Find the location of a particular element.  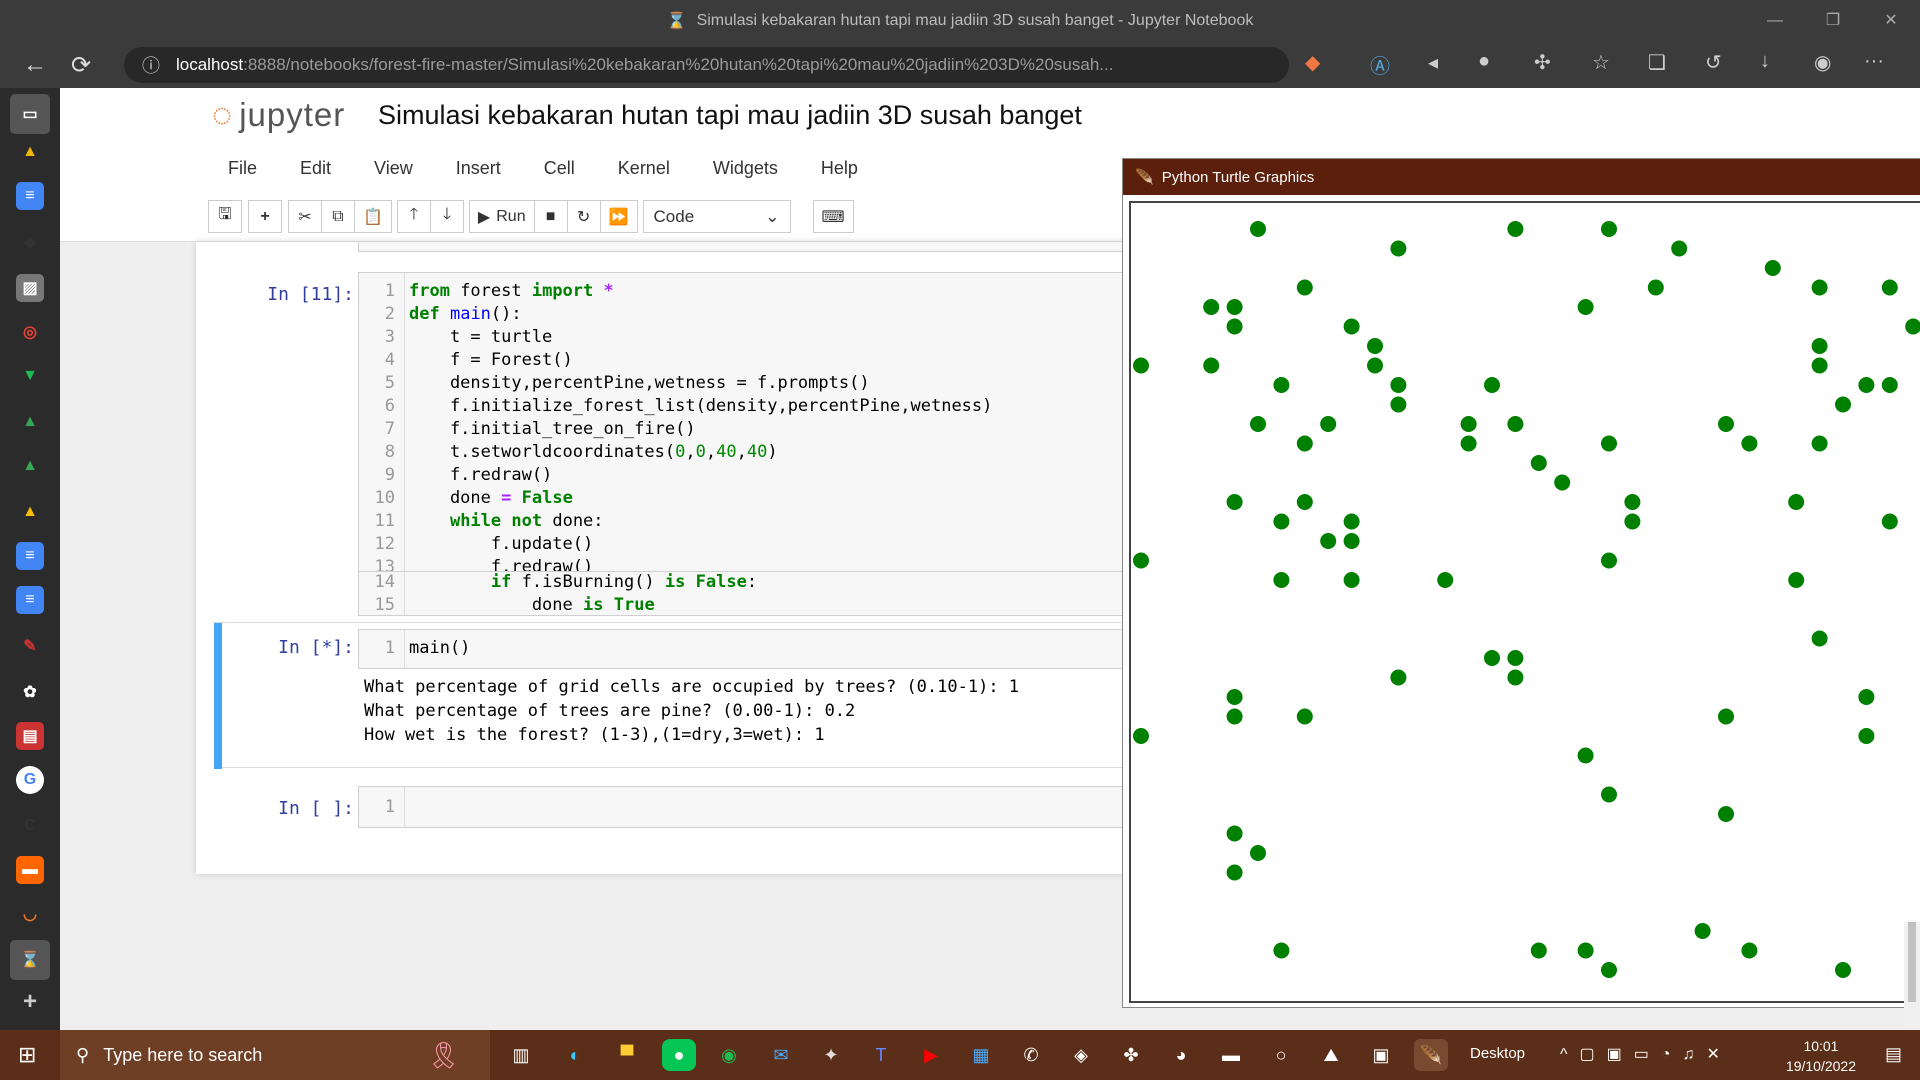

tool-icon: ✎ is located at coordinates (30, 646).